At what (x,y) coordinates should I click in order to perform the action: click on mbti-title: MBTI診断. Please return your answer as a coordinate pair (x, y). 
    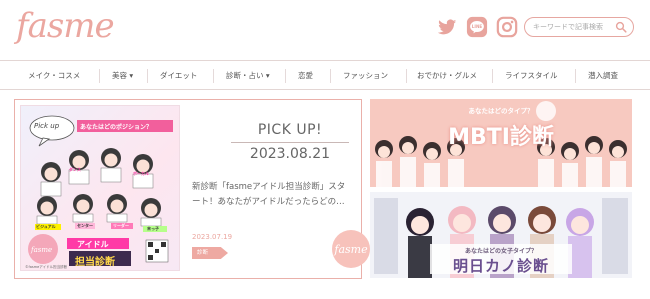
    Looking at the image, I should click on (501, 137).